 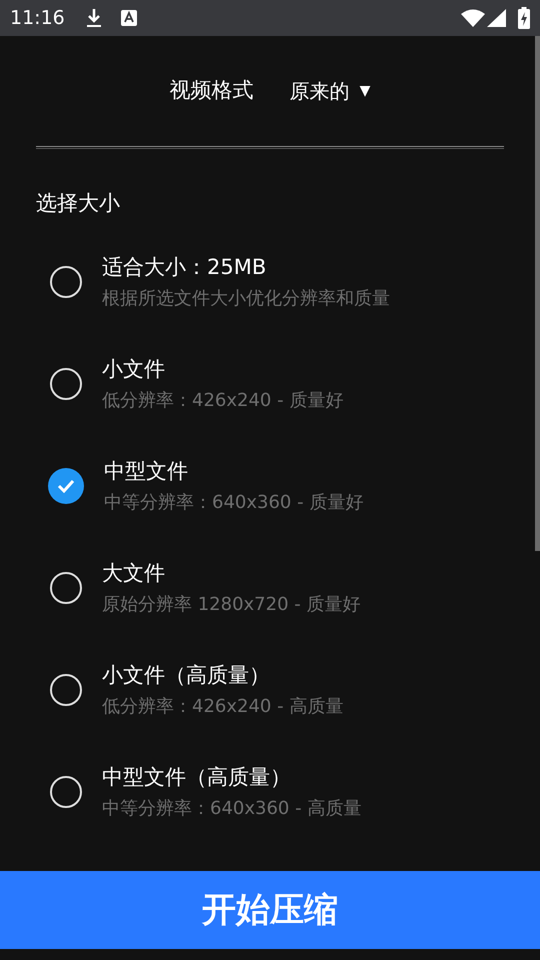 What do you see at coordinates (223, 707) in the screenshot?
I see `option-description: 低分辨率：426x240 - 高质量` at bounding box center [223, 707].